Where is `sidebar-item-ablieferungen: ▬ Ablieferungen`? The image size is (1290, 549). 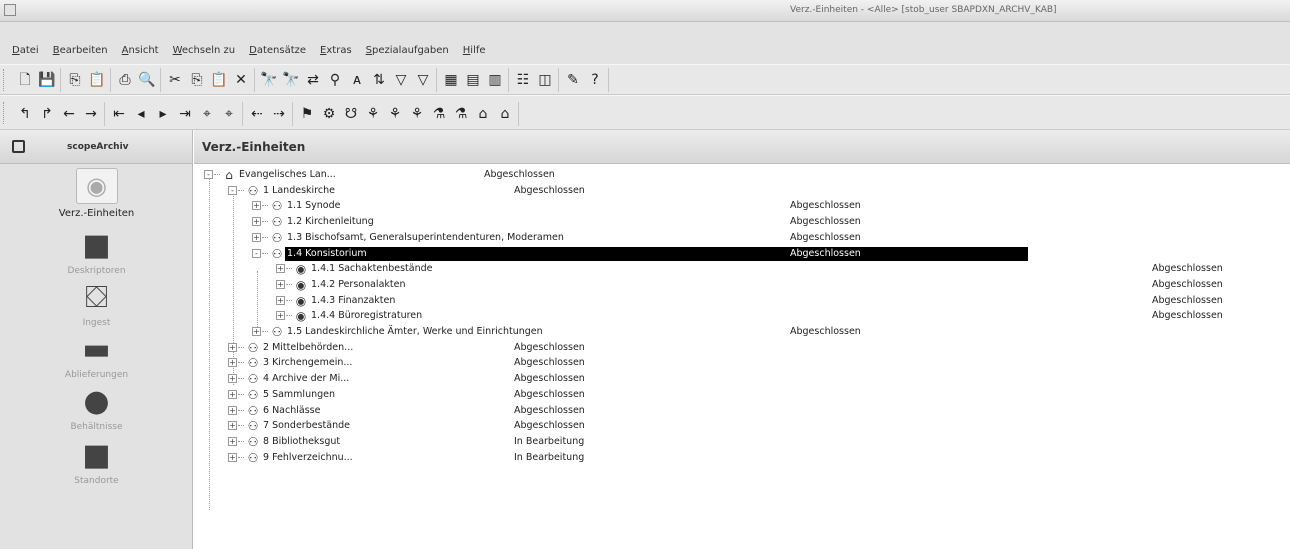
sidebar-item-ablieferungen: ▬ Ablieferungen is located at coordinates (96, 357).